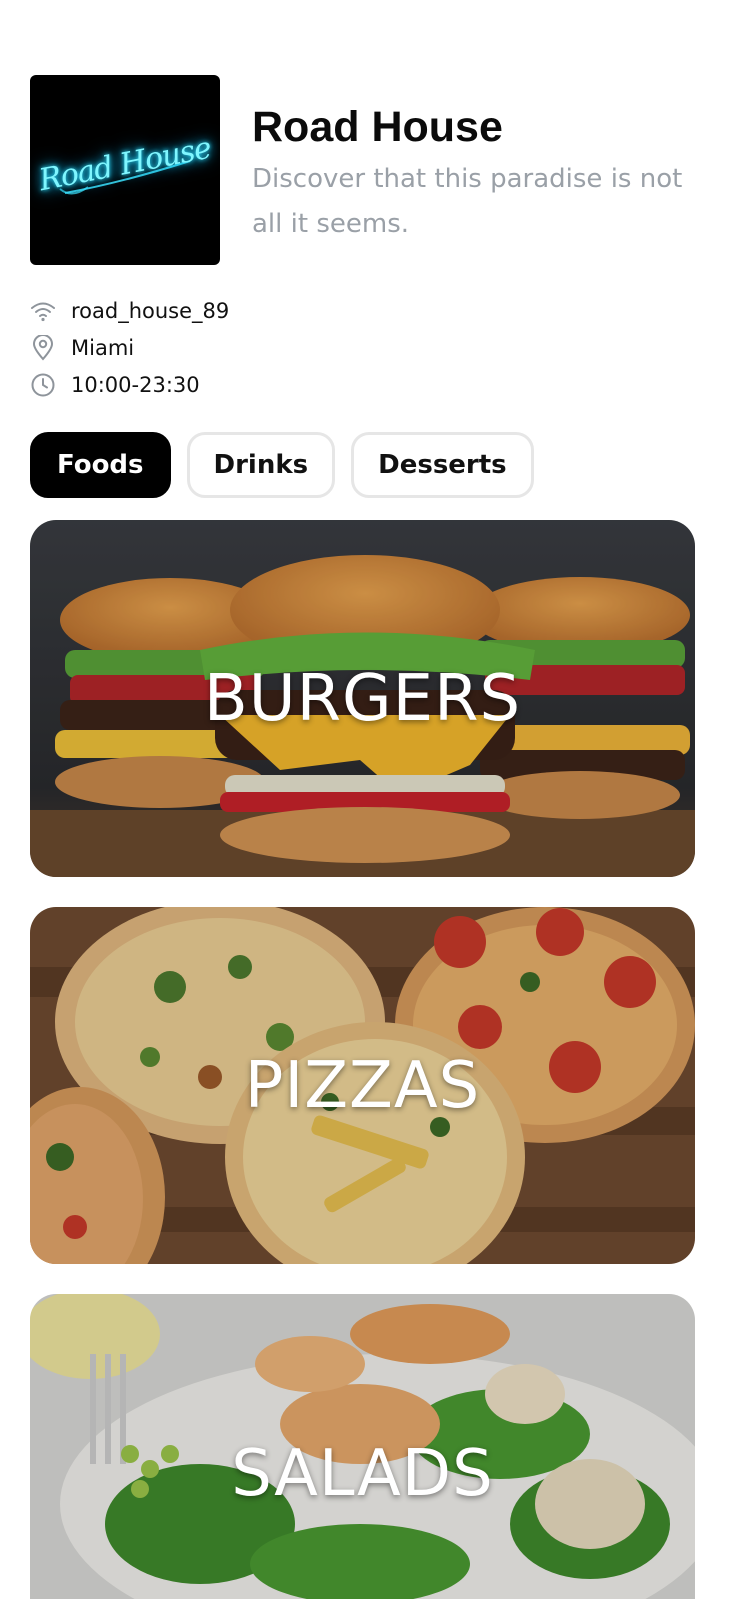  What do you see at coordinates (150, 310) in the screenshot?
I see `wifi-name: road_house_89` at bounding box center [150, 310].